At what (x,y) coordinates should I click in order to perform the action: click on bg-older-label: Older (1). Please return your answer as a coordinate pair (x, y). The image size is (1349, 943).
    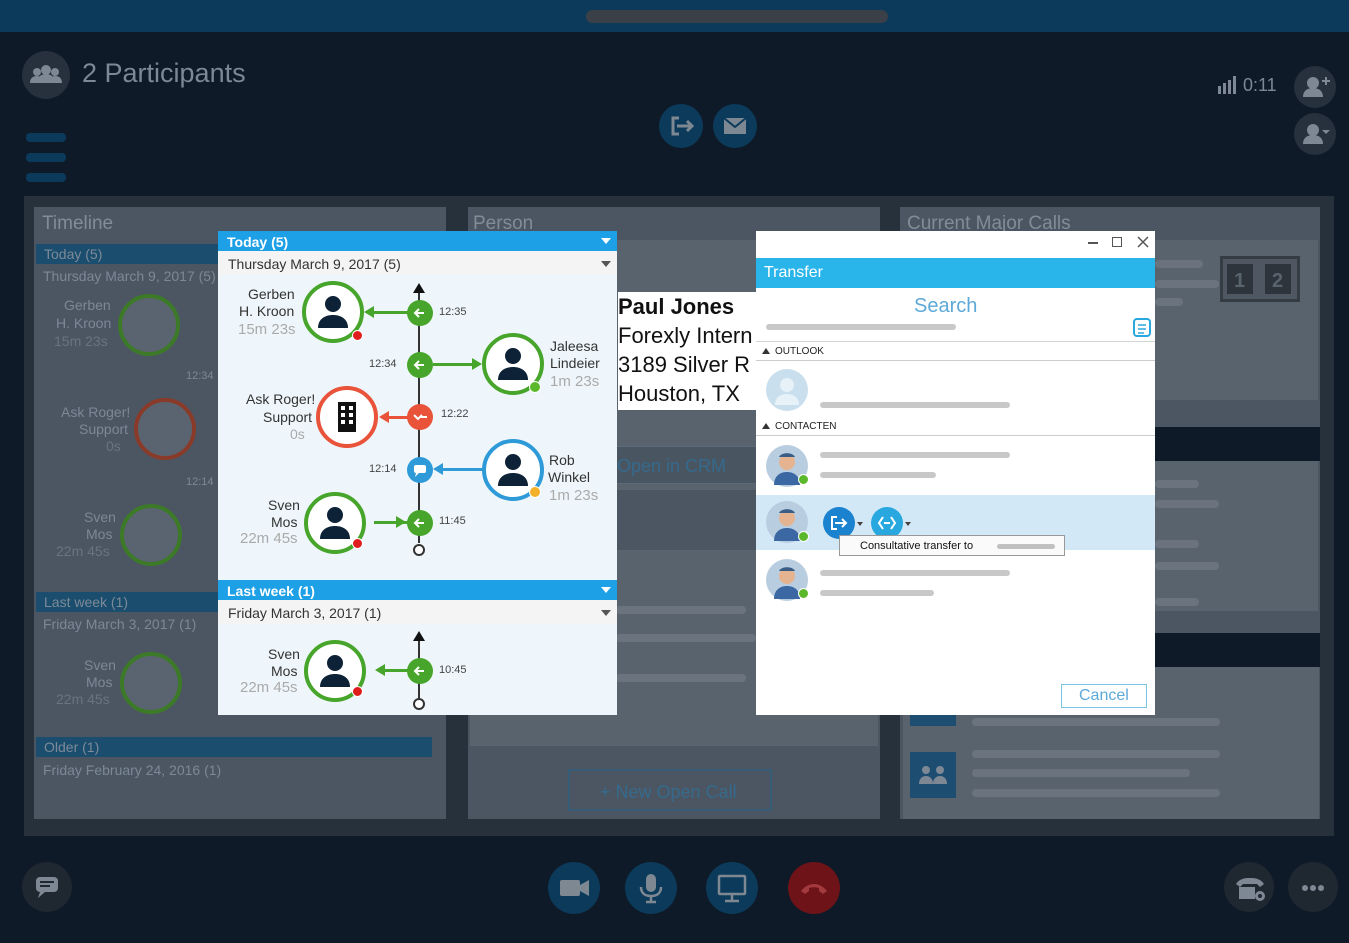
    Looking at the image, I should click on (72, 747).